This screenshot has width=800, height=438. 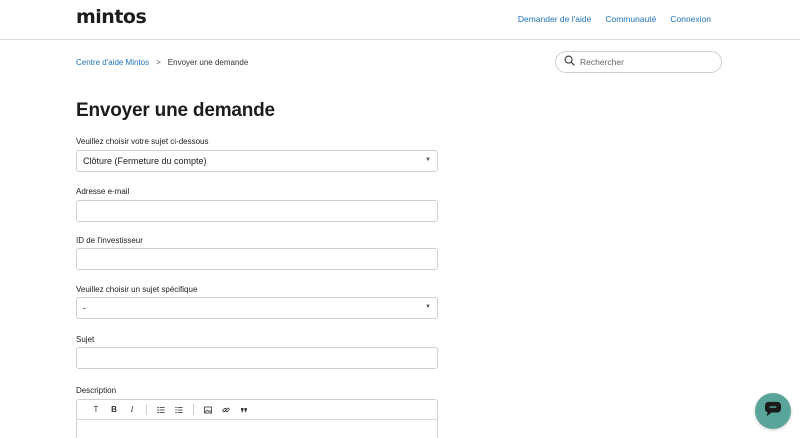 I want to click on bold-button: B, so click(x=114, y=410).